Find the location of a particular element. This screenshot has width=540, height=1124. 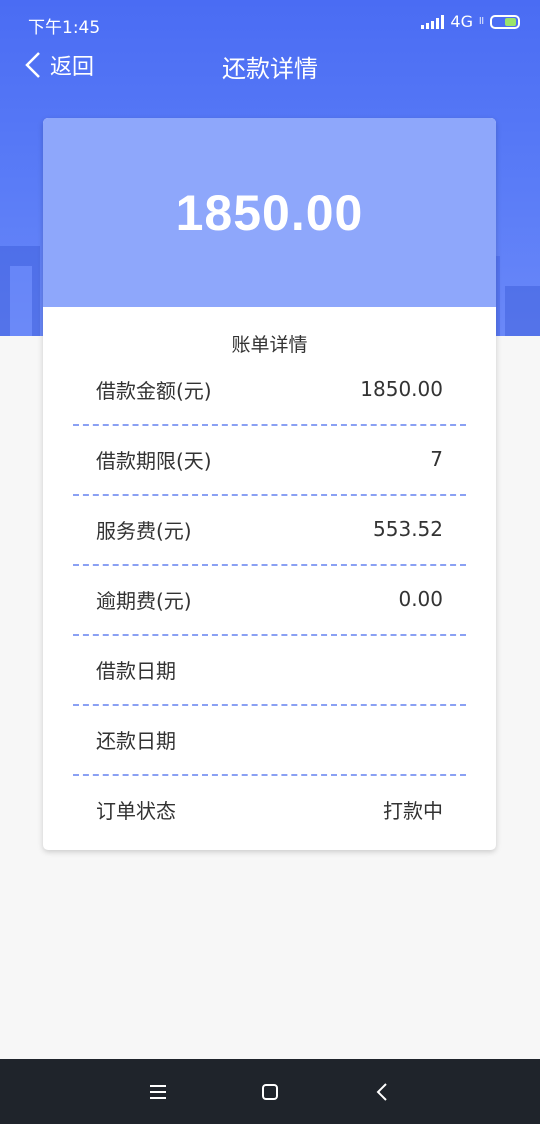

home-button is located at coordinates (270, 1091).